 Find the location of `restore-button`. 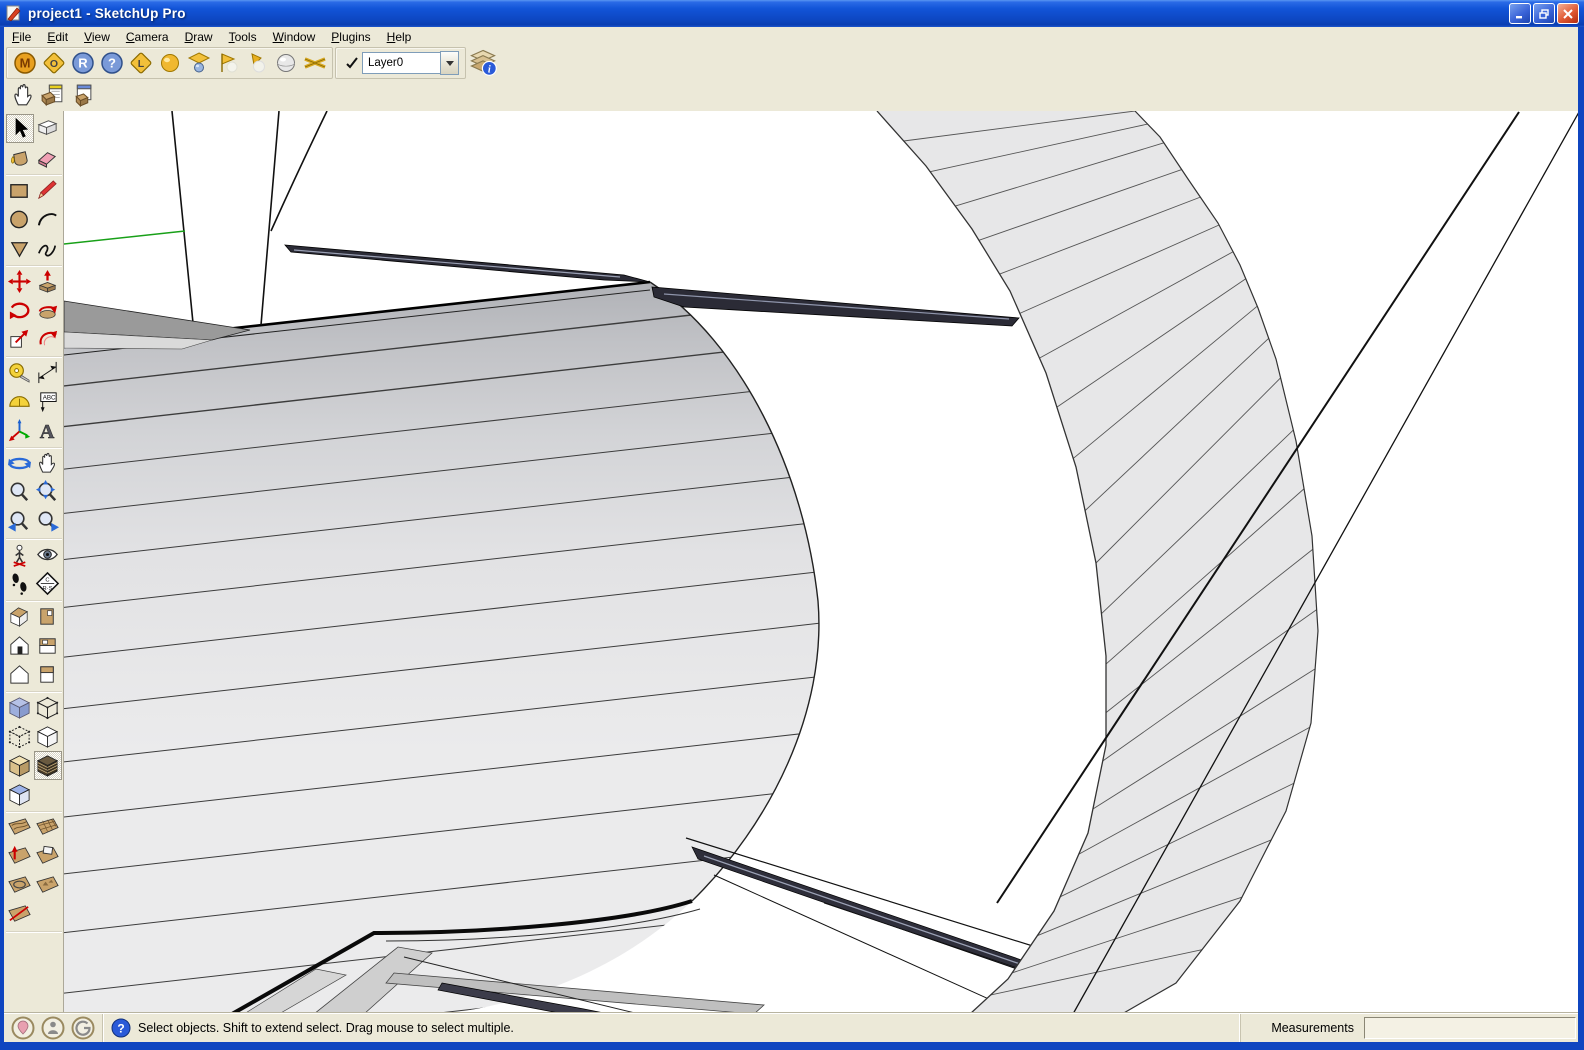

restore-button is located at coordinates (1544, 13).